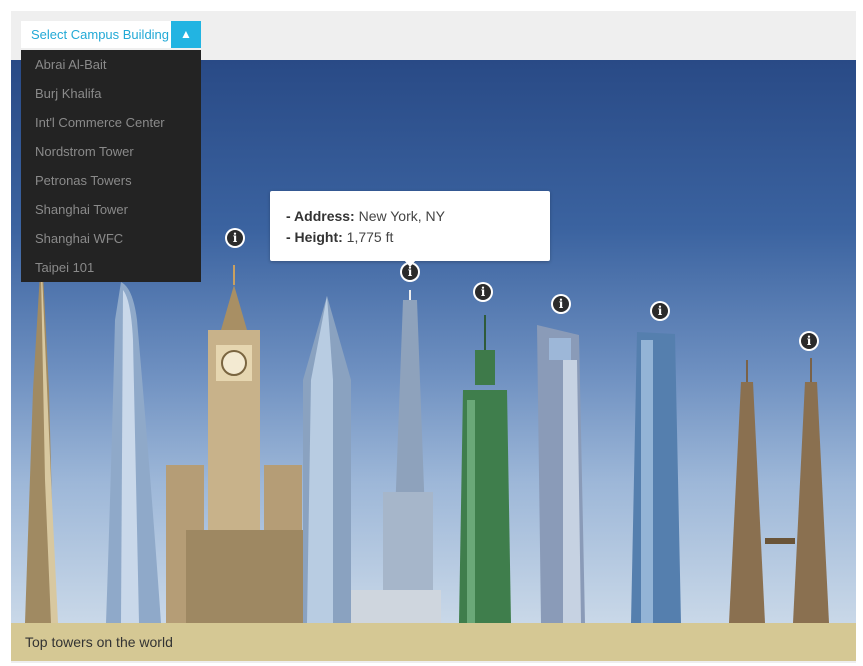  I want to click on menu-item-intl-commerce-center: Int'l Commerce Center, so click(111, 122).